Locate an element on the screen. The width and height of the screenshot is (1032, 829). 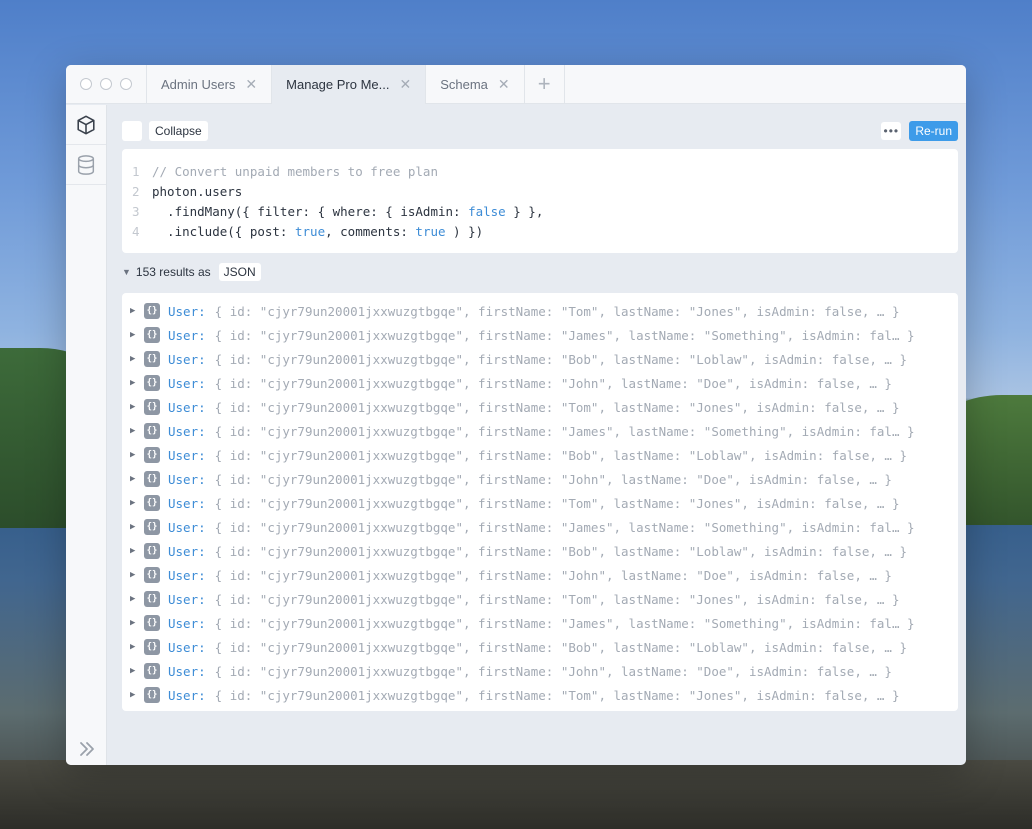
select-checkbox is located at coordinates (132, 131).